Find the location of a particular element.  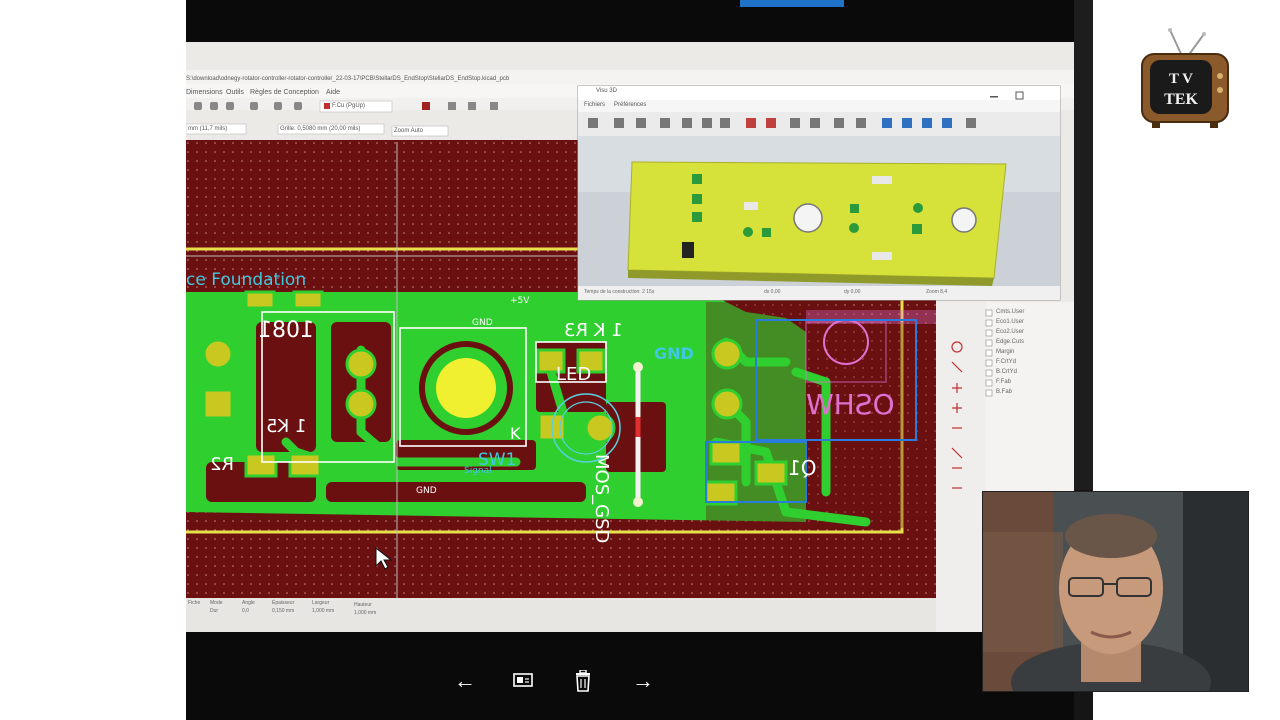

layer-edge-cuts: Edge.Cuts is located at coordinates (1010, 342).